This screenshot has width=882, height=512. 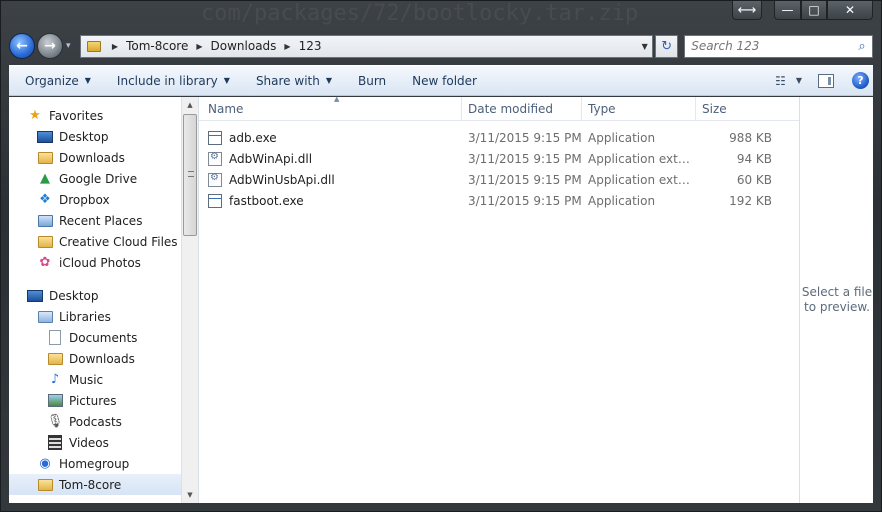 What do you see at coordinates (337, 99) in the screenshot?
I see `sort-ascending-icon: ▲` at bounding box center [337, 99].